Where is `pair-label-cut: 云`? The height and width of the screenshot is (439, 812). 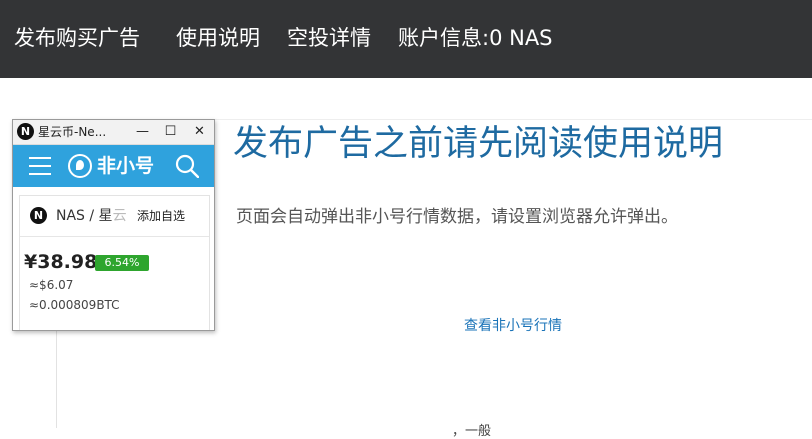
pair-label-cut: 云 is located at coordinates (119, 216).